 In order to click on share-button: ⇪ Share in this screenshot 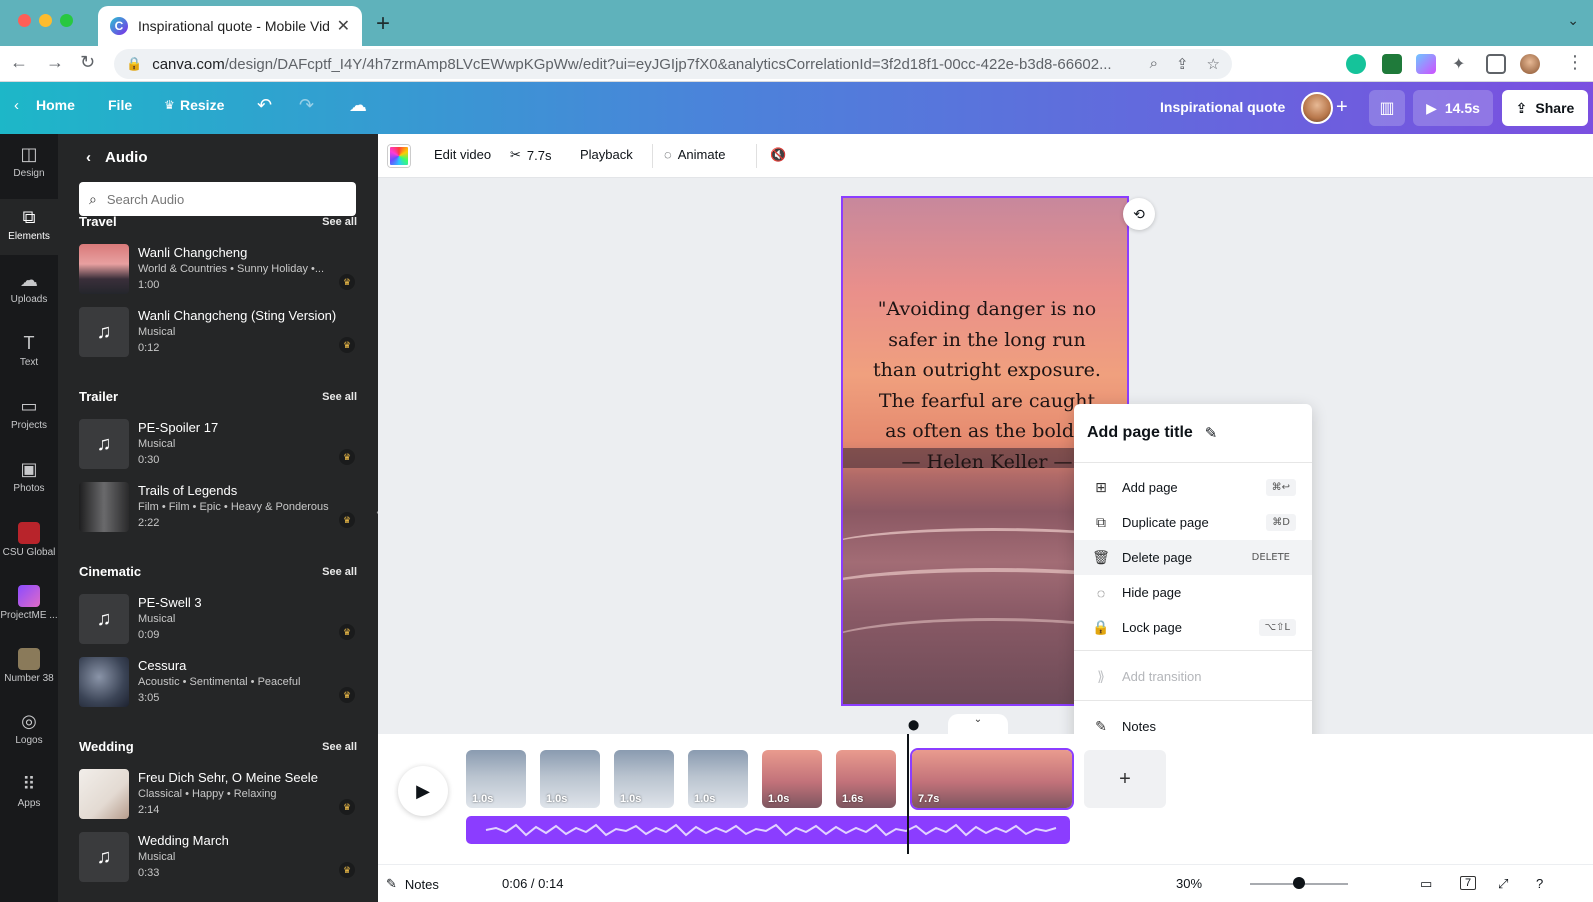, I will do `click(1545, 108)`.